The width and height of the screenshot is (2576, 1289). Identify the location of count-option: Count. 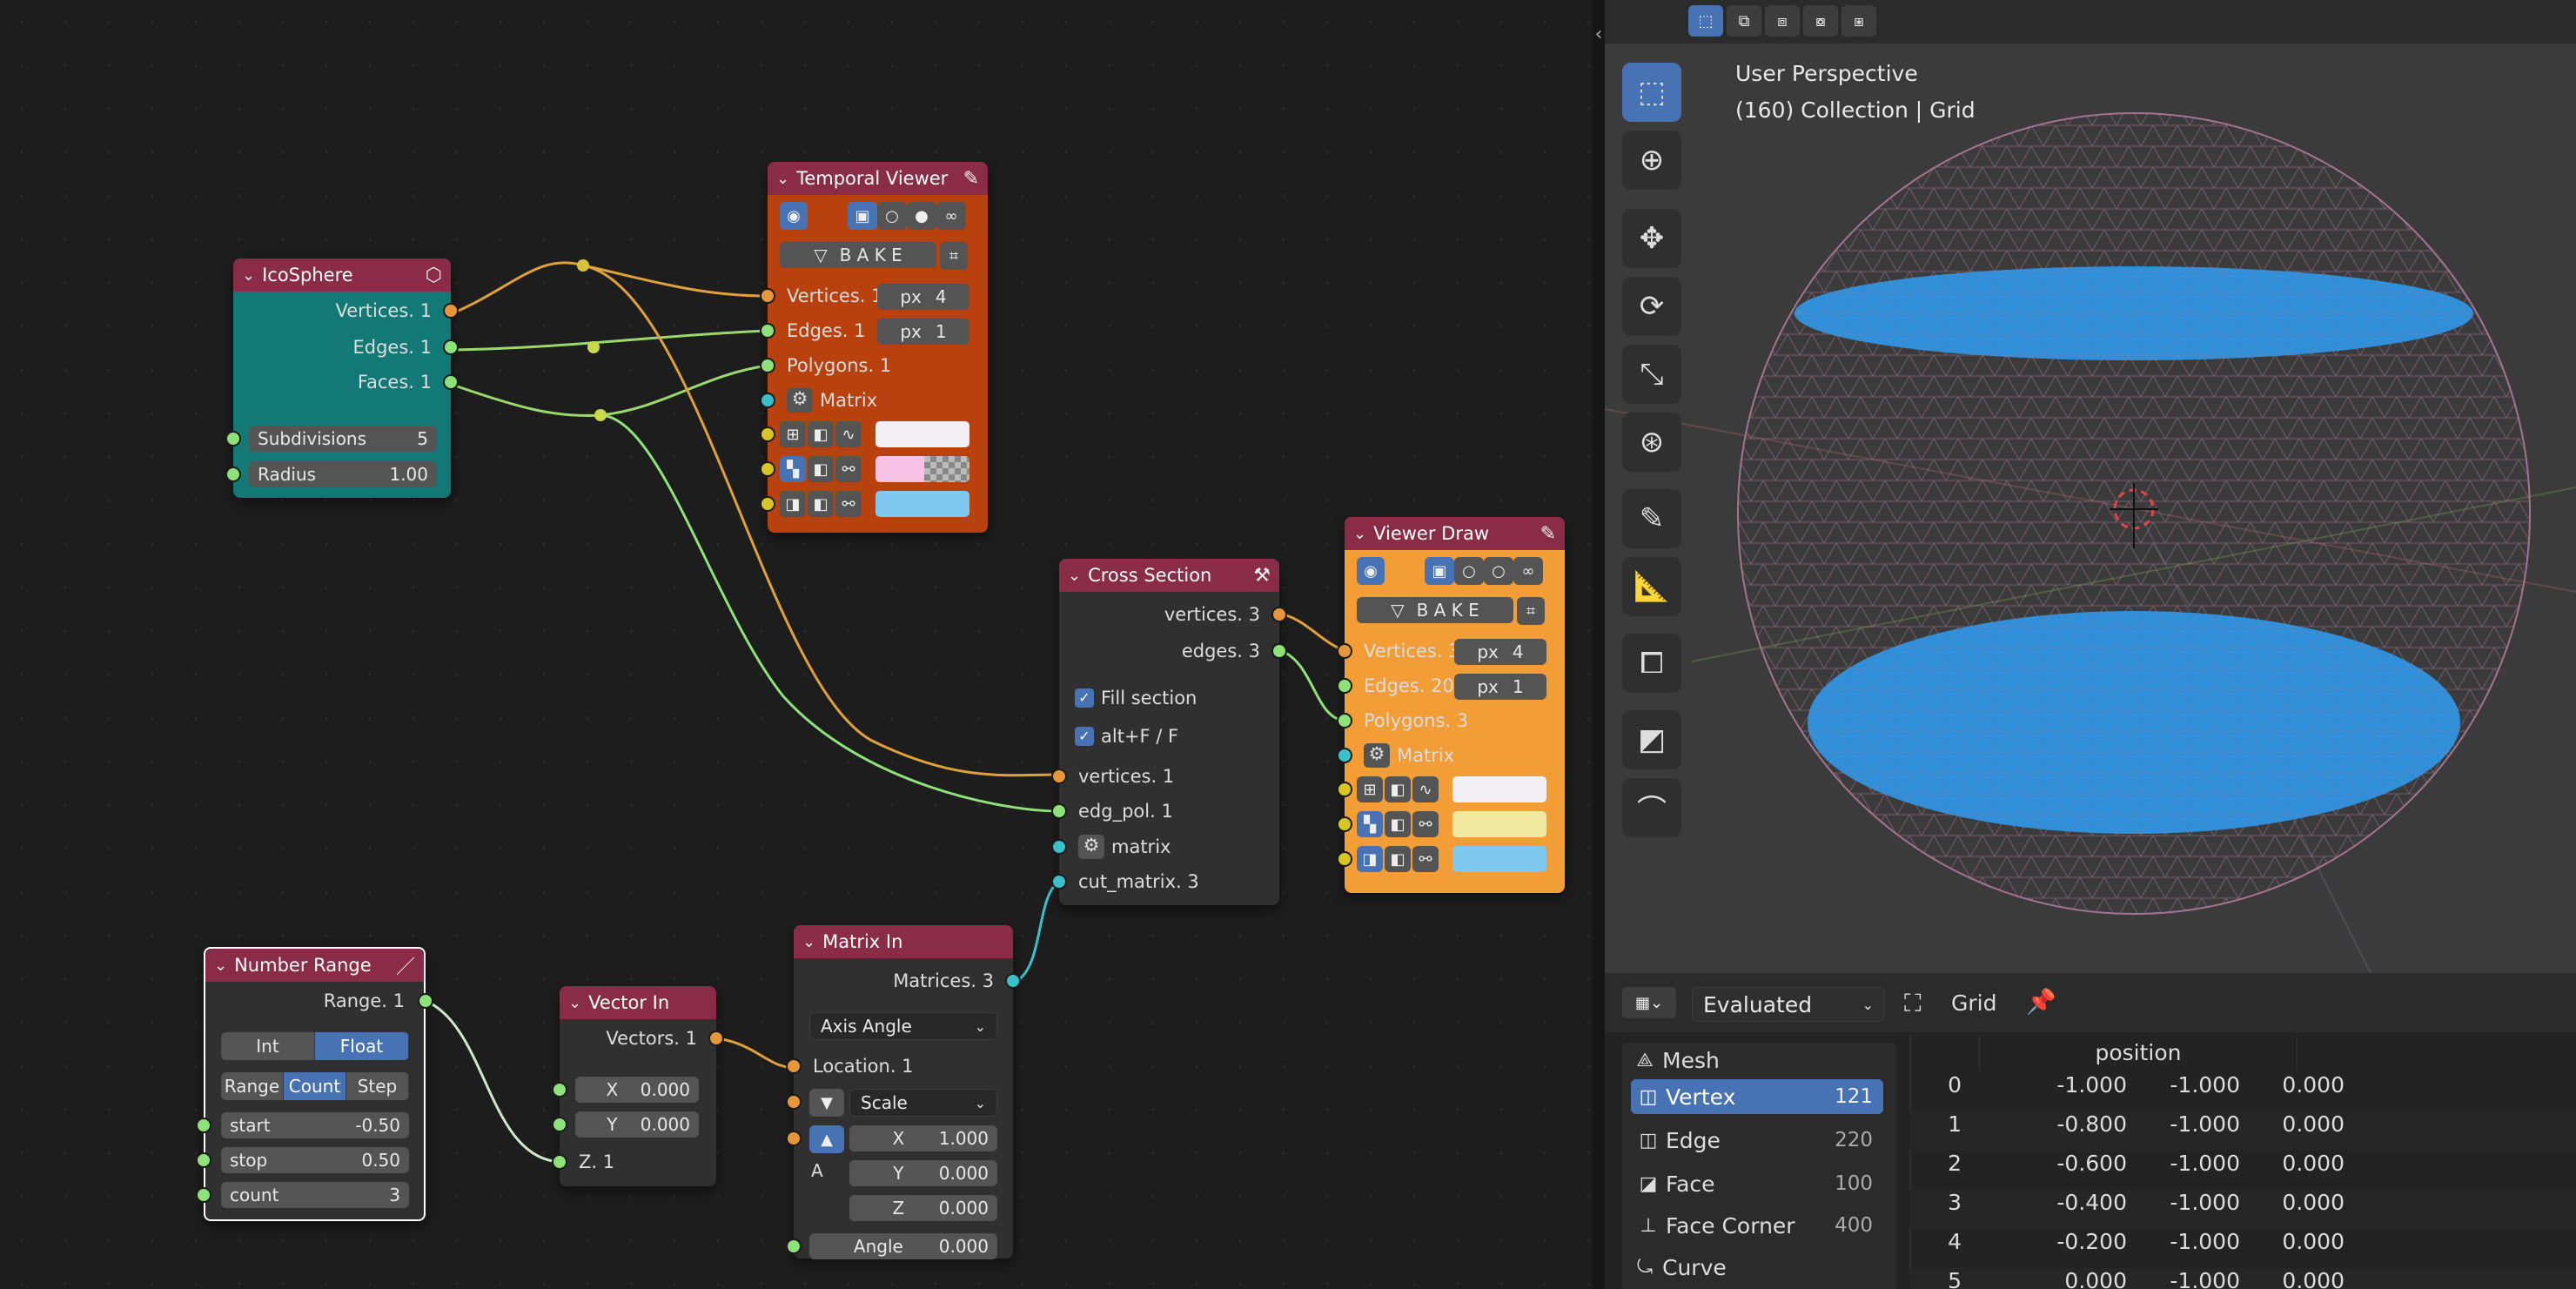
(315, 1086).